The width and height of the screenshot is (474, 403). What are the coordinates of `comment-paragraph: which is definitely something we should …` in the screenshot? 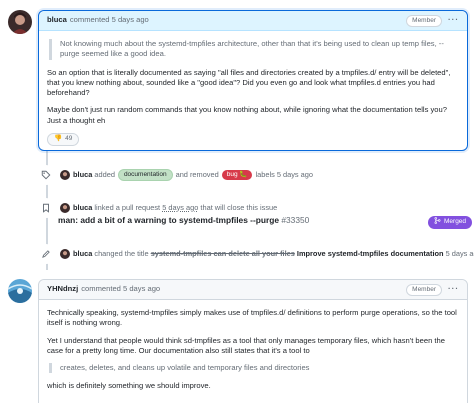 It's located at (129, 386).